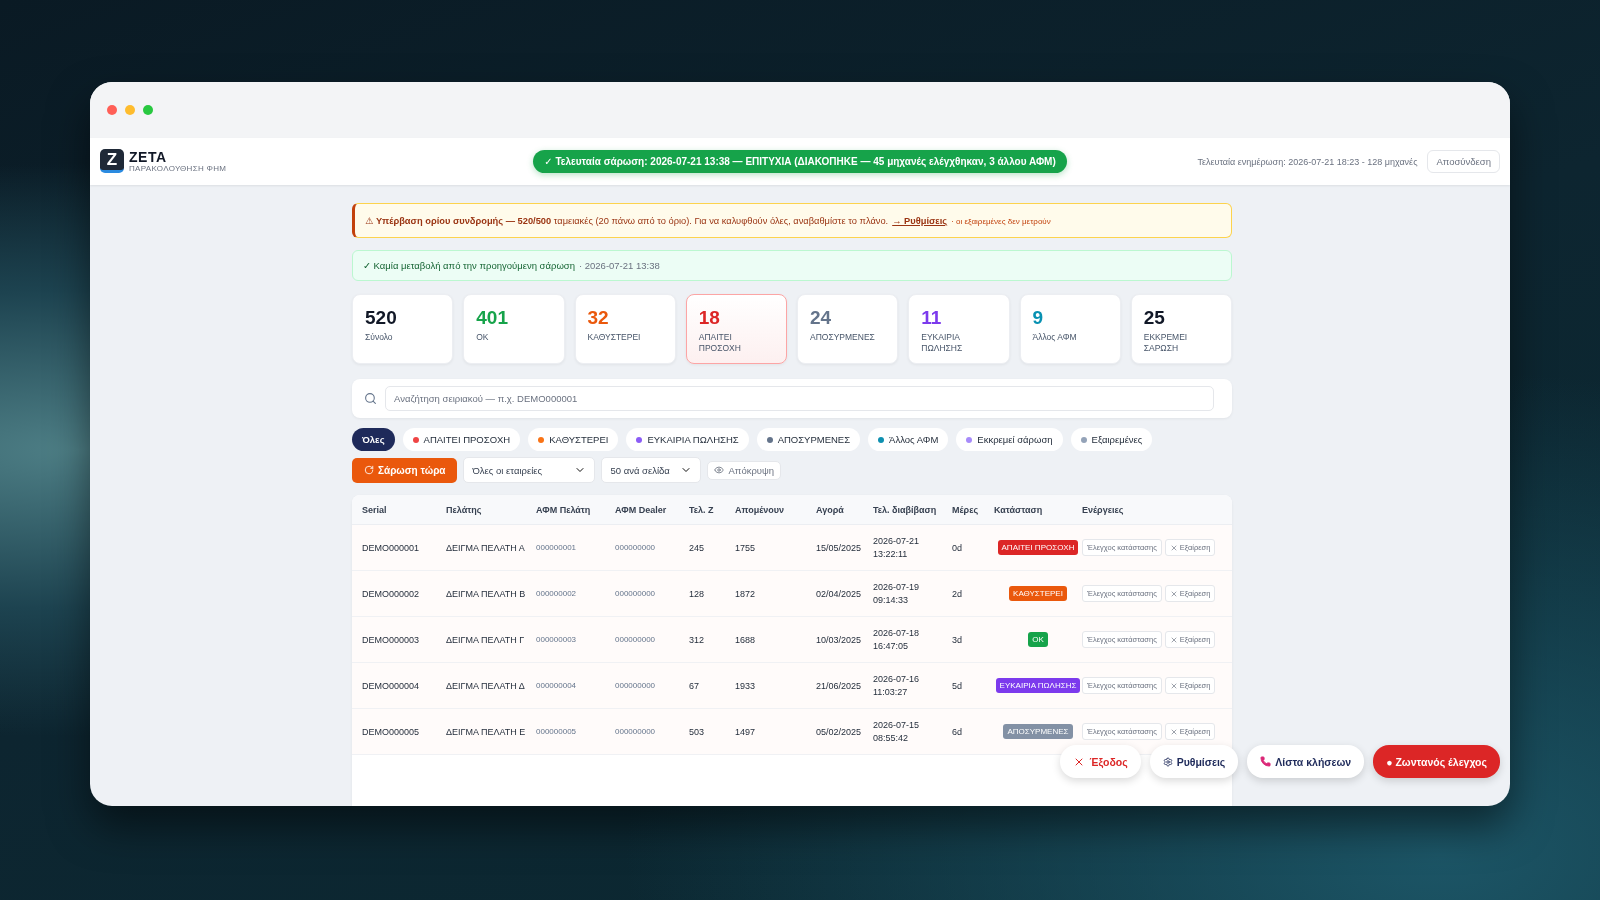 Image resolution: width=1600 pixels, height=900 pixels. Describe the element at coordinates (839, 685) in the screenshot. I see `table-cell-text: 21/06/2025` at that location.